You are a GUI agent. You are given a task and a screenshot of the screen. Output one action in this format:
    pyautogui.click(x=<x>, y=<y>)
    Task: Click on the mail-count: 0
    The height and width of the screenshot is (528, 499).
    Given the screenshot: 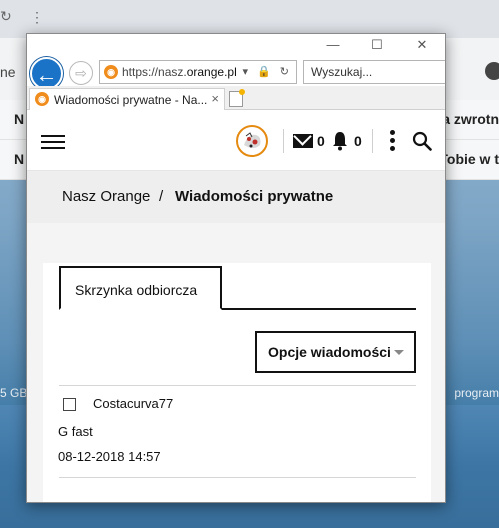 What is the action you would take?
    pyautogui.click(x=321, y=141)
    